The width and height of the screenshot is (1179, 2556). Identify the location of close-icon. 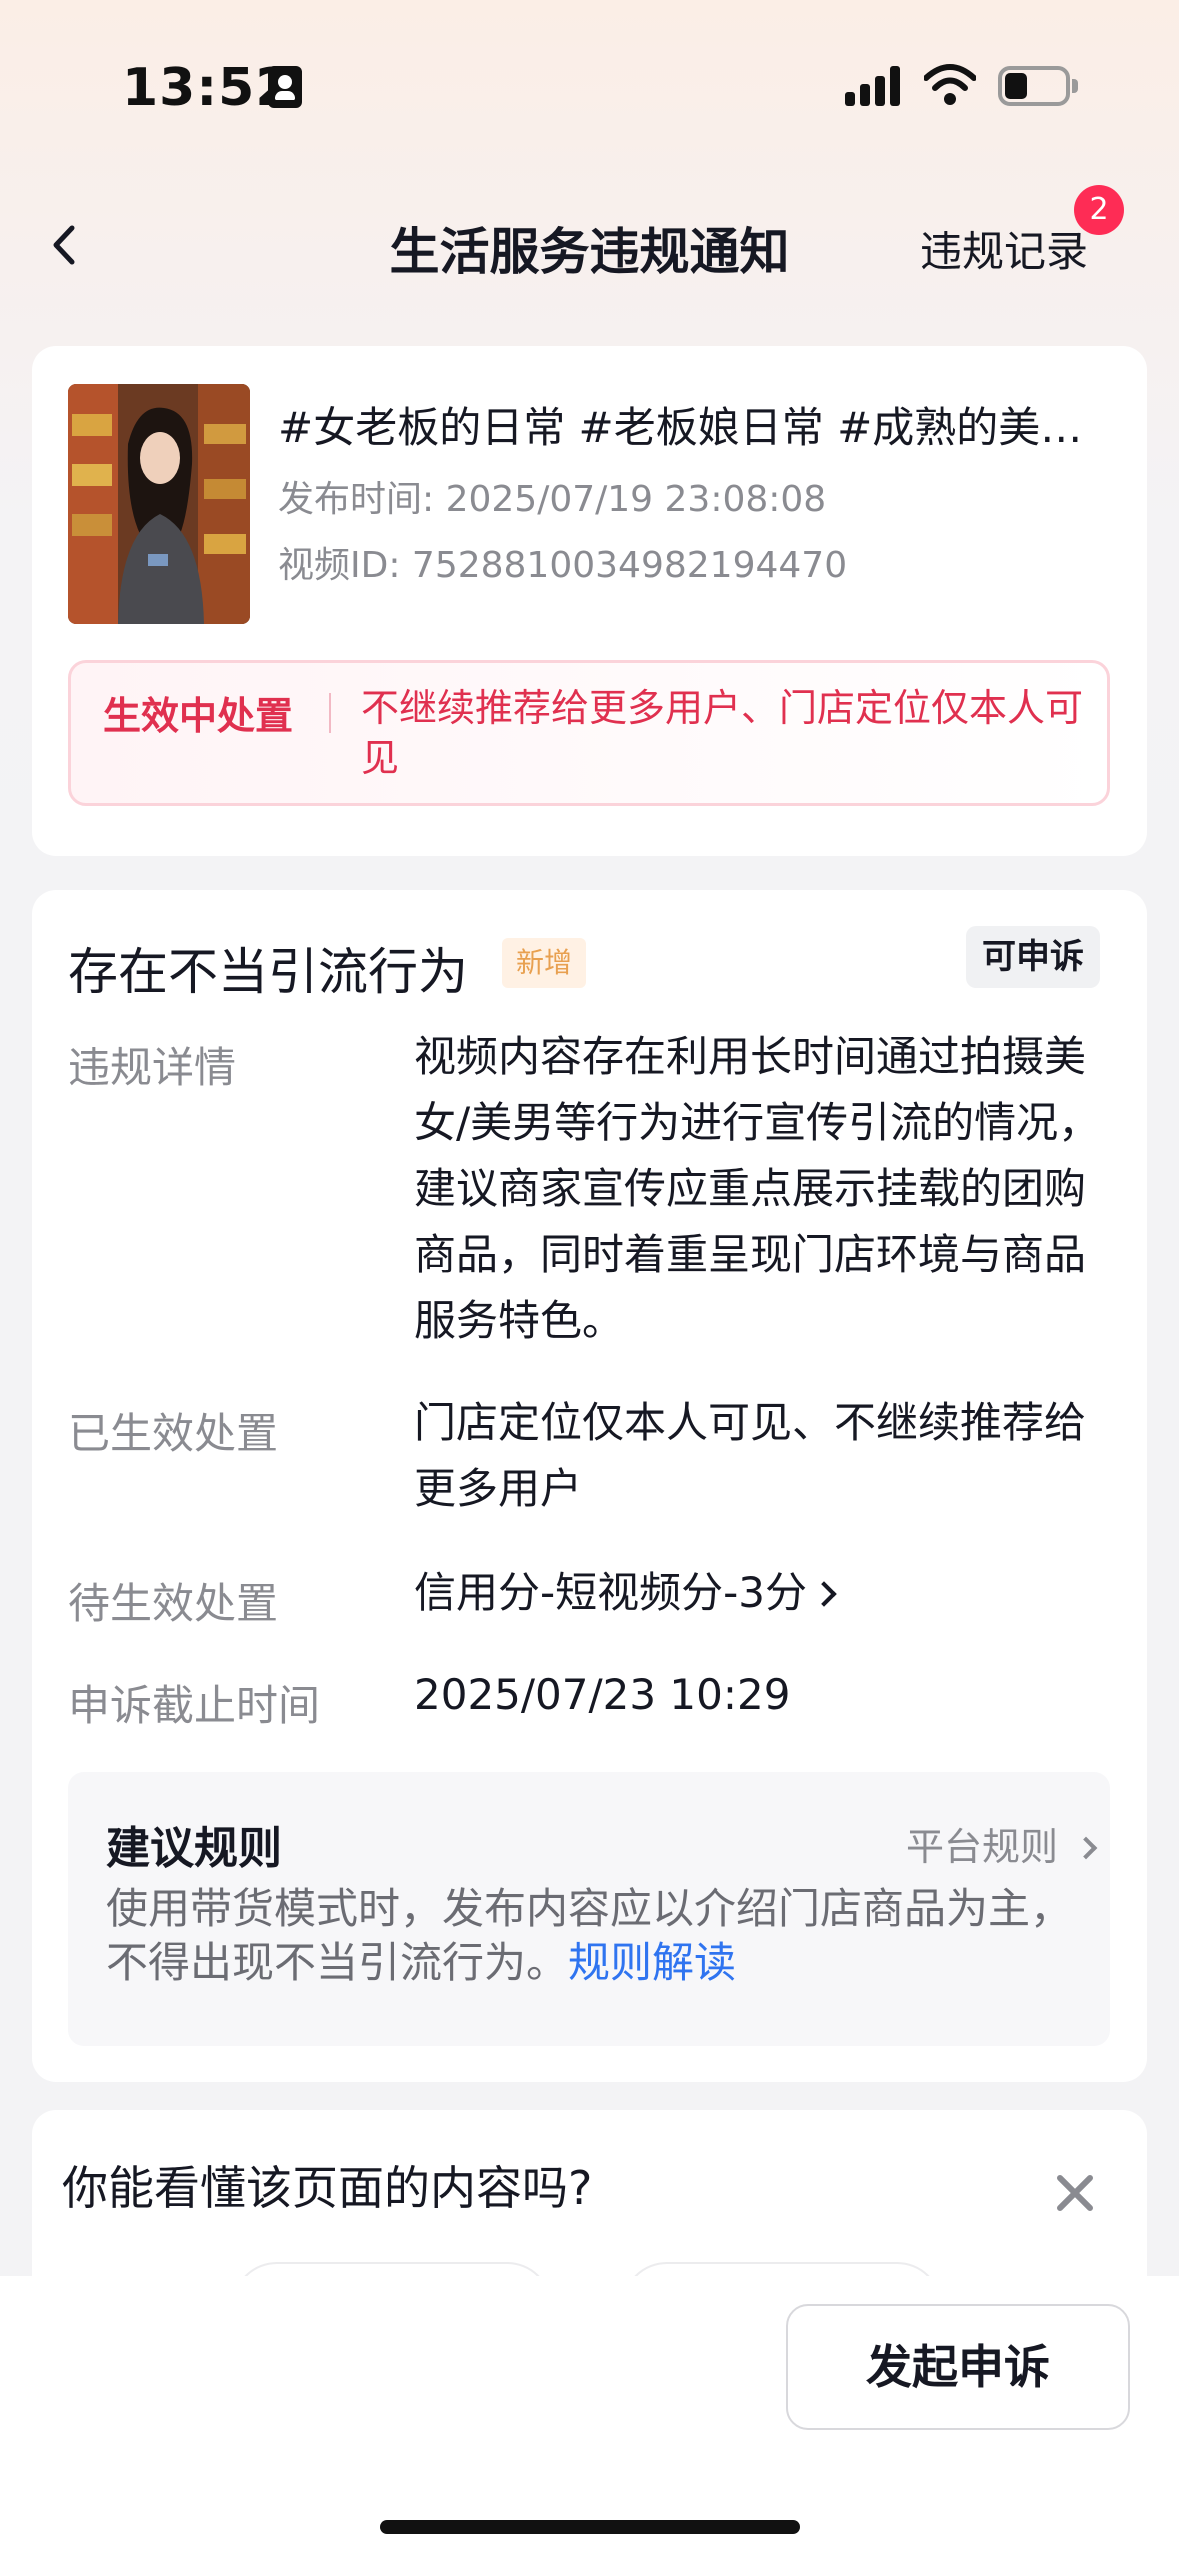
(1075, 2193).